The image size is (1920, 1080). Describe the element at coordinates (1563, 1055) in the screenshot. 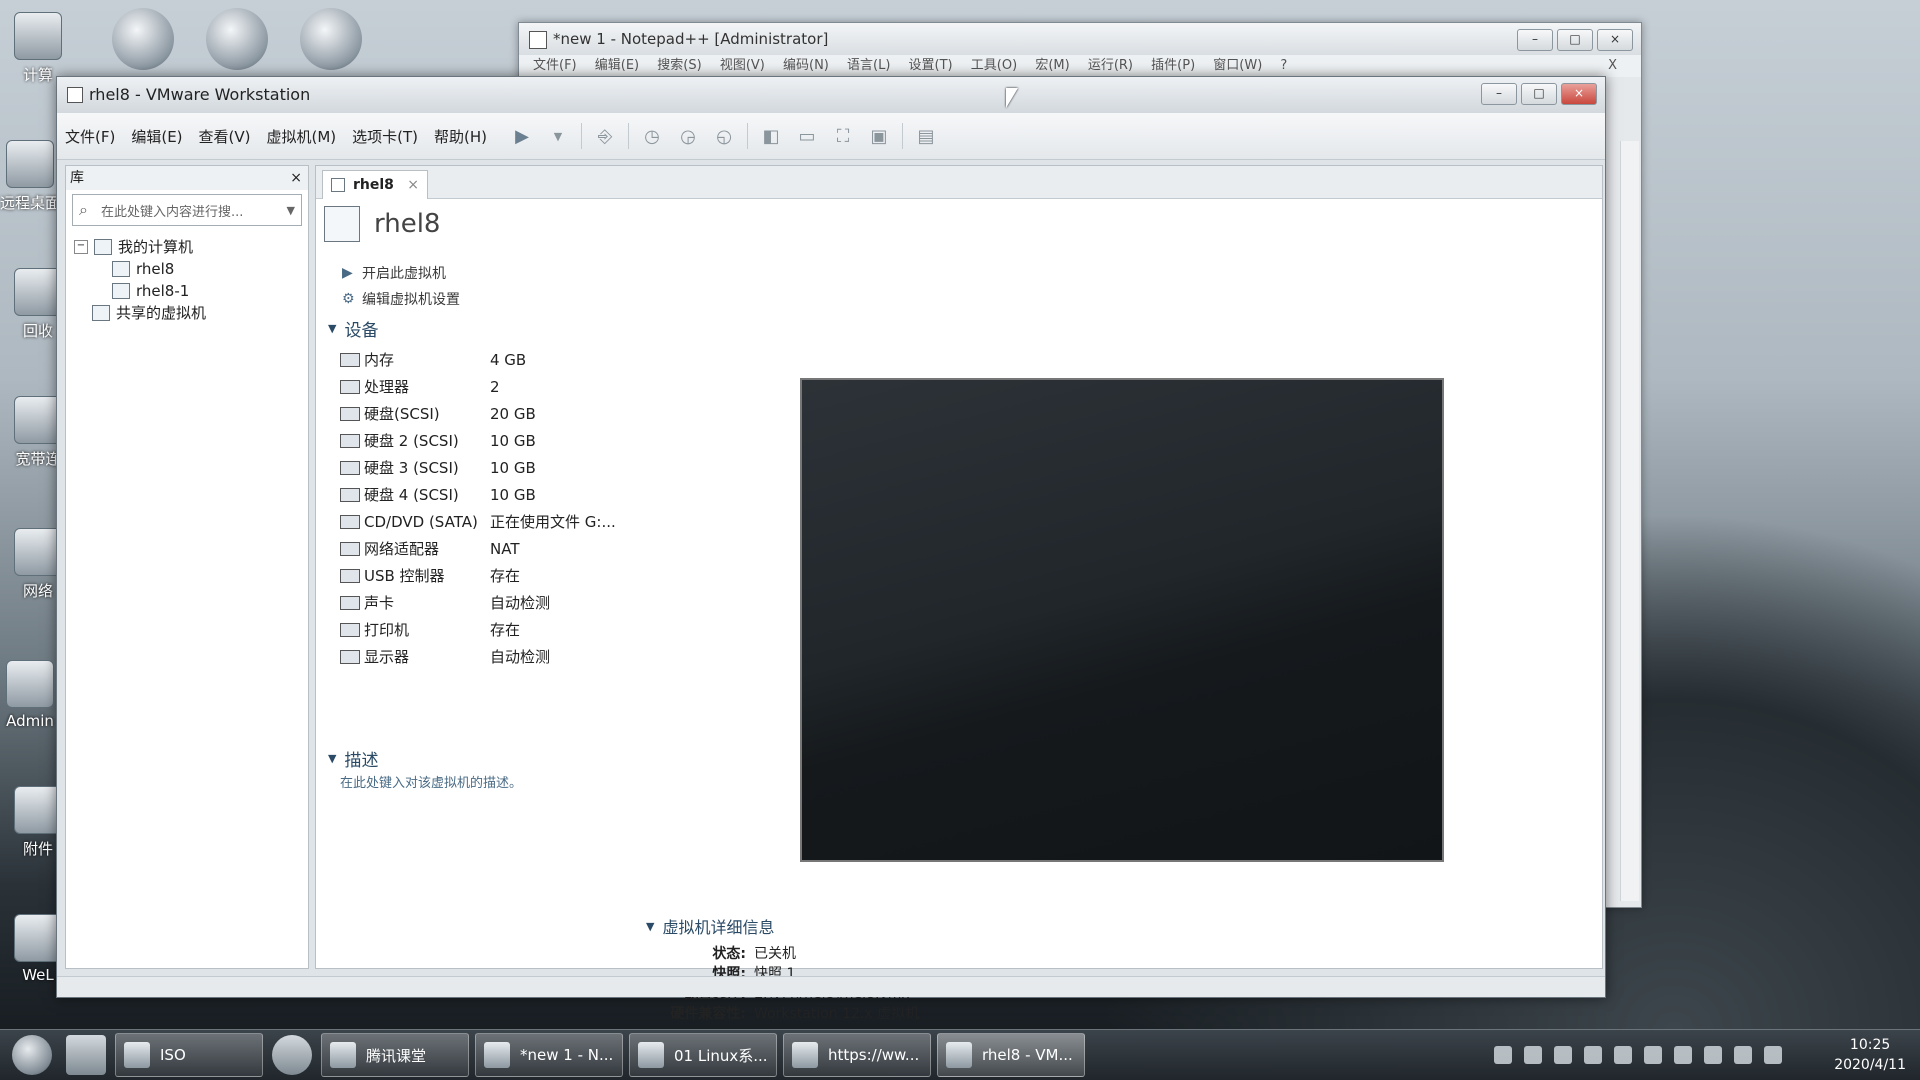

I see `shield-tray-icon` at that location.